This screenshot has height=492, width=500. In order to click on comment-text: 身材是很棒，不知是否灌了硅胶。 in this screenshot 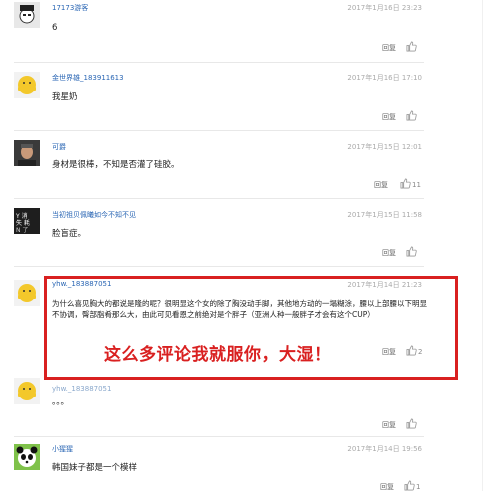, I will do `click(116, 165)`.